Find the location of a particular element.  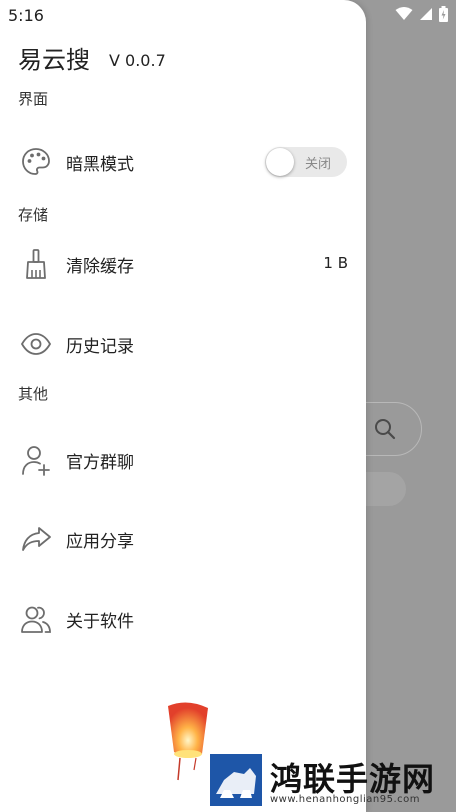

app-version: V 0.0.7 is located at coordinates (137, 60).